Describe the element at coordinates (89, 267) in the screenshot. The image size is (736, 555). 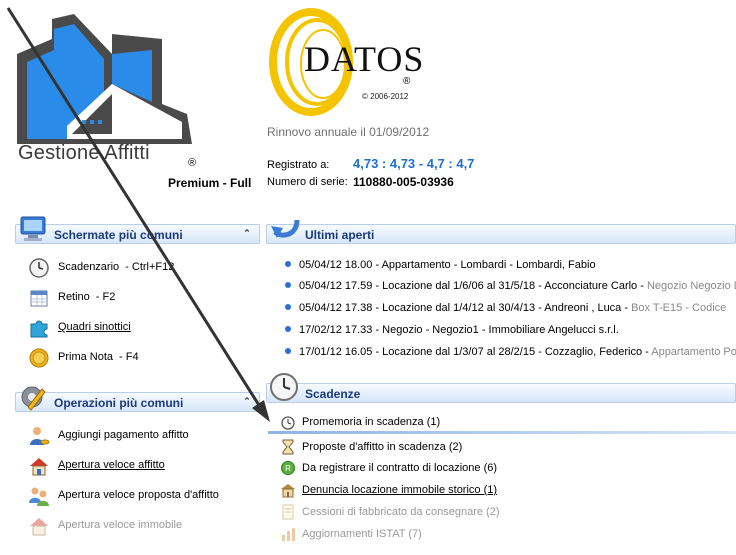
I see `nav-scadenzario-label: Scadenzario` at that location.